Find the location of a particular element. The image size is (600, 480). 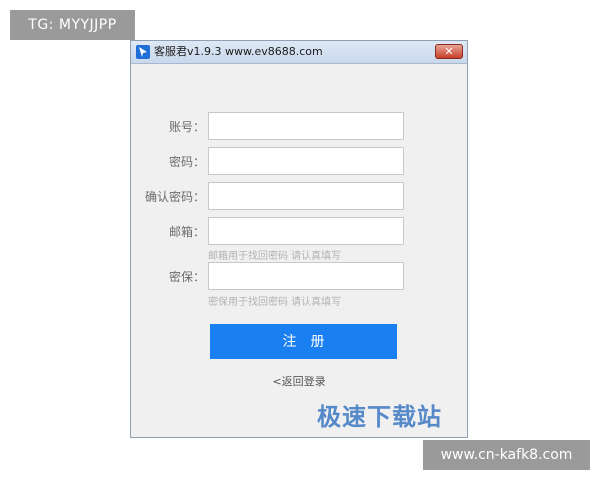

close-button: ✕ is located at coordinates (449, 51).